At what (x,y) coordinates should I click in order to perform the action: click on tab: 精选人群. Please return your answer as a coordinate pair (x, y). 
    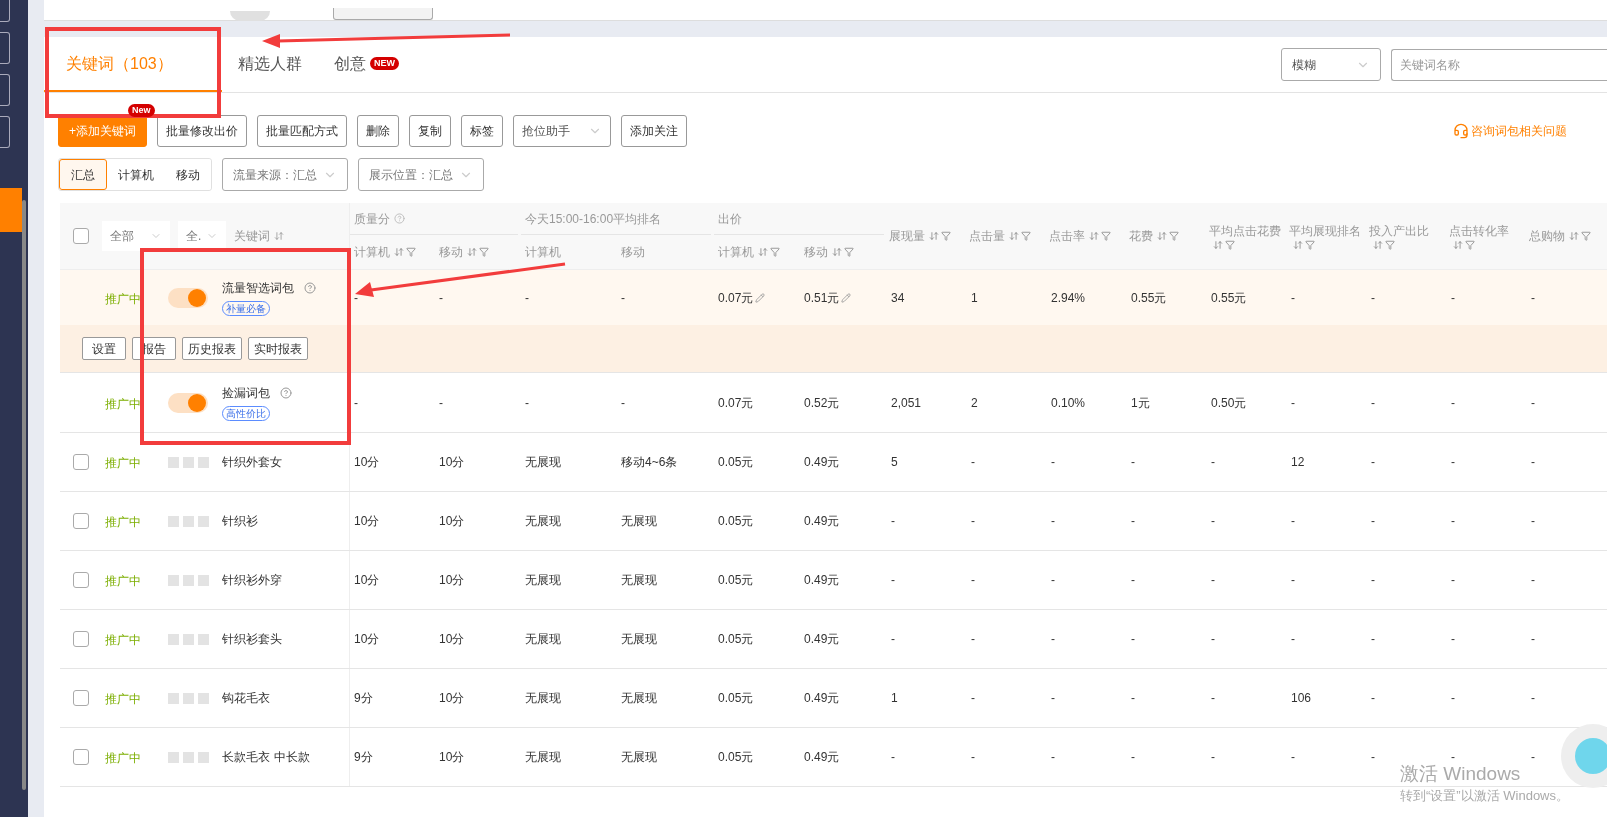
    Looking at the image, I should click on (270, 64).